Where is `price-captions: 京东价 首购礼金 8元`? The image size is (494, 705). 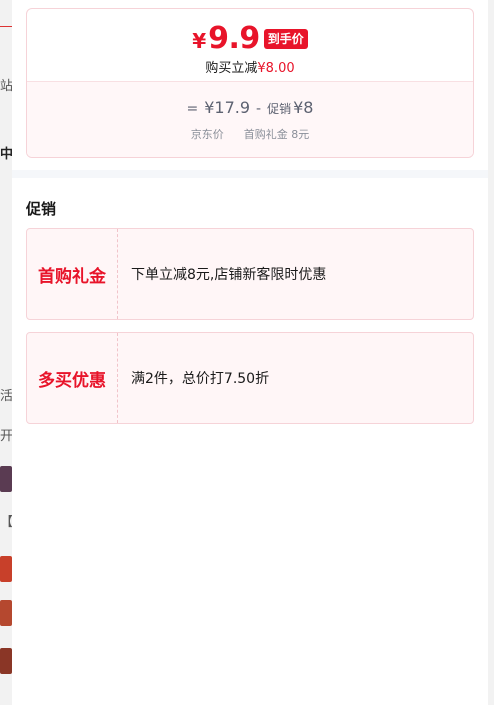
price-captions: 京东价 首购礼金 8元 is located at coordinates (250, 134).